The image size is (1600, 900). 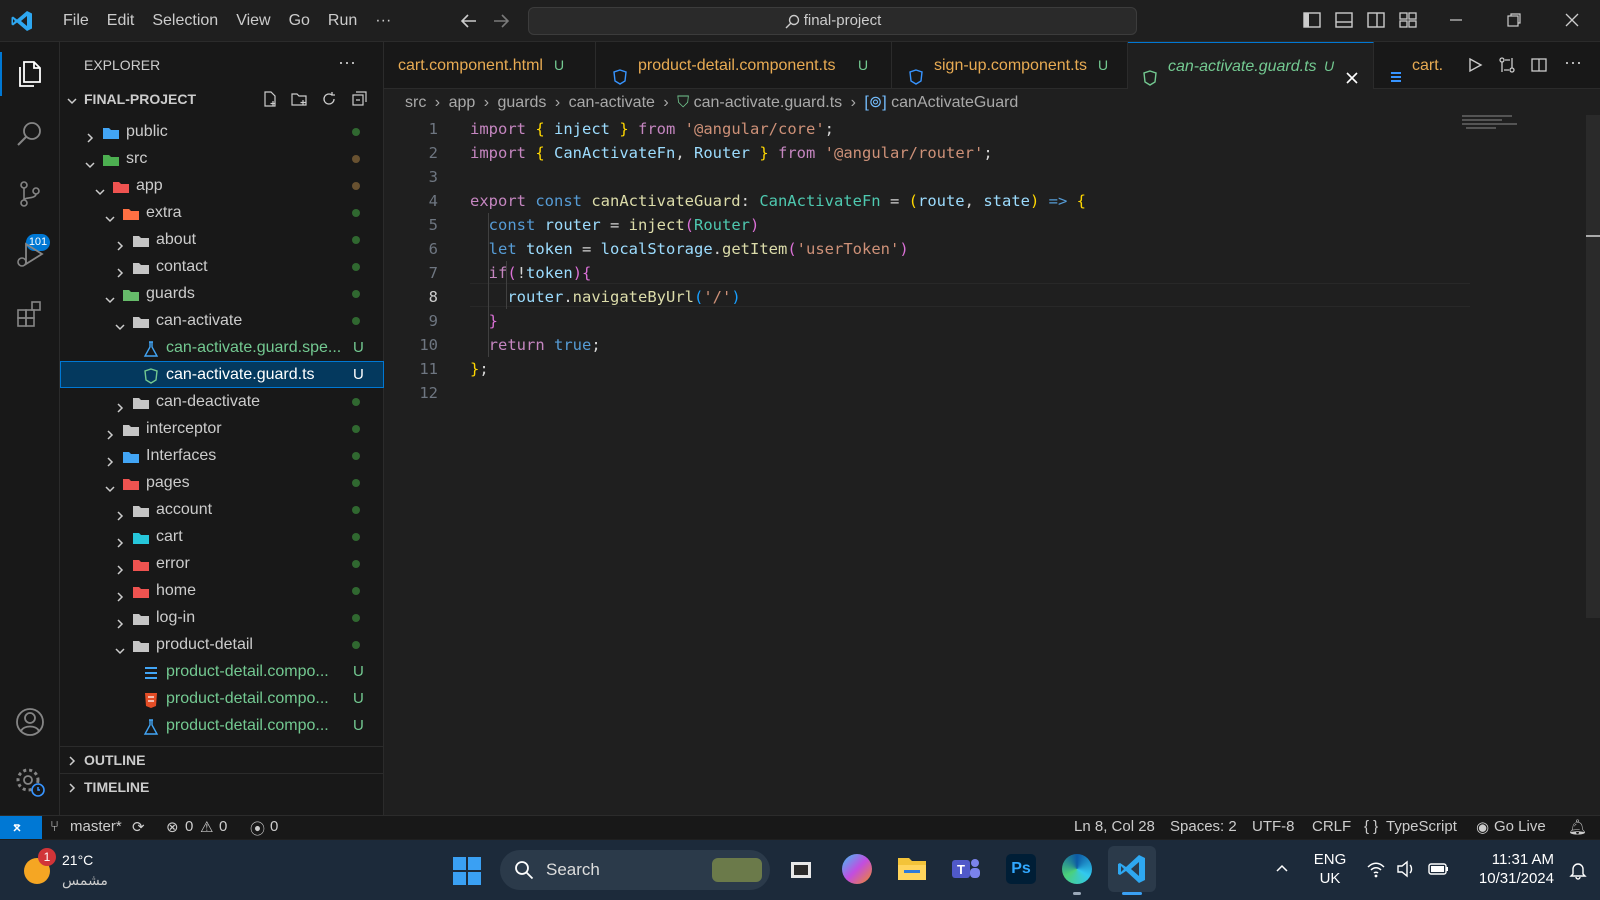 What do you see at coordinates (1578, 872) in the screenshot?
I see `notifications-icon` at bounding box center [1578, 872].